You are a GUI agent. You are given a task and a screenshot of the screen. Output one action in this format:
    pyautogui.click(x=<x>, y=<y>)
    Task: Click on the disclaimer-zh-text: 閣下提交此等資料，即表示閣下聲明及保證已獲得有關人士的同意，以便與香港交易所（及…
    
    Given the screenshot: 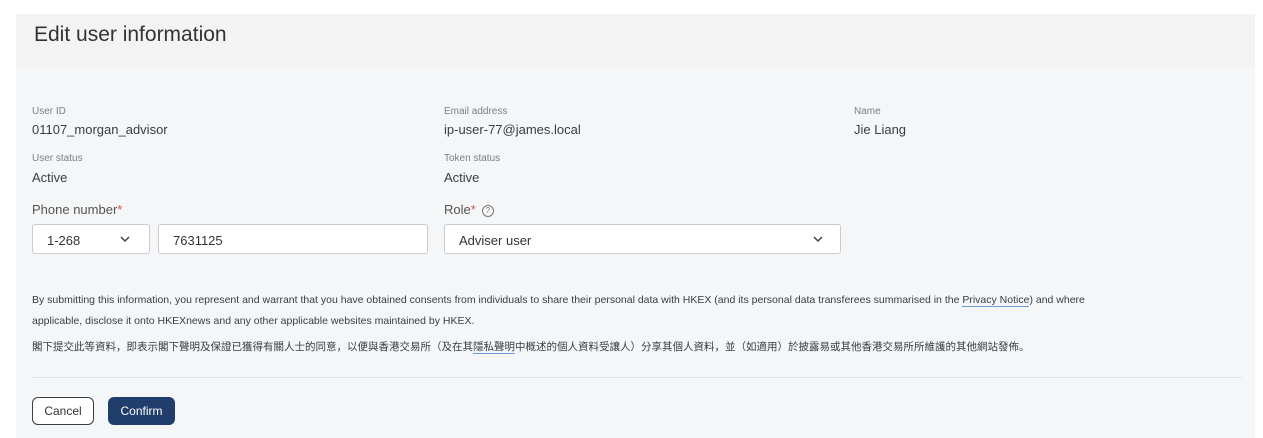 What is the action you would take?
    pyautogui.click(x=252, y=347)
    